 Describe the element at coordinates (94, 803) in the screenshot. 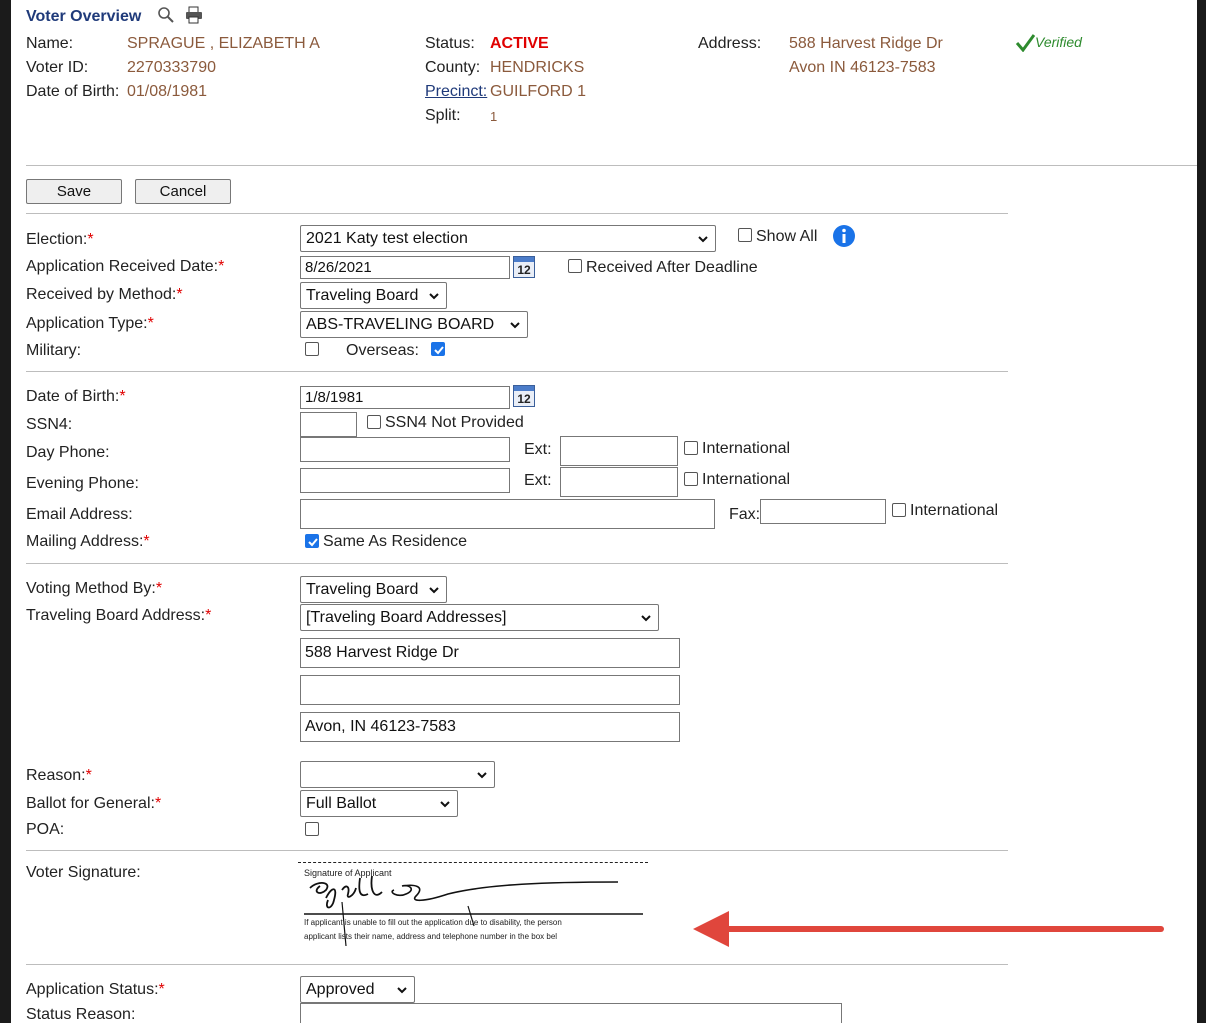

I see `ballot-general-label: Ballot for General:*` at that location.